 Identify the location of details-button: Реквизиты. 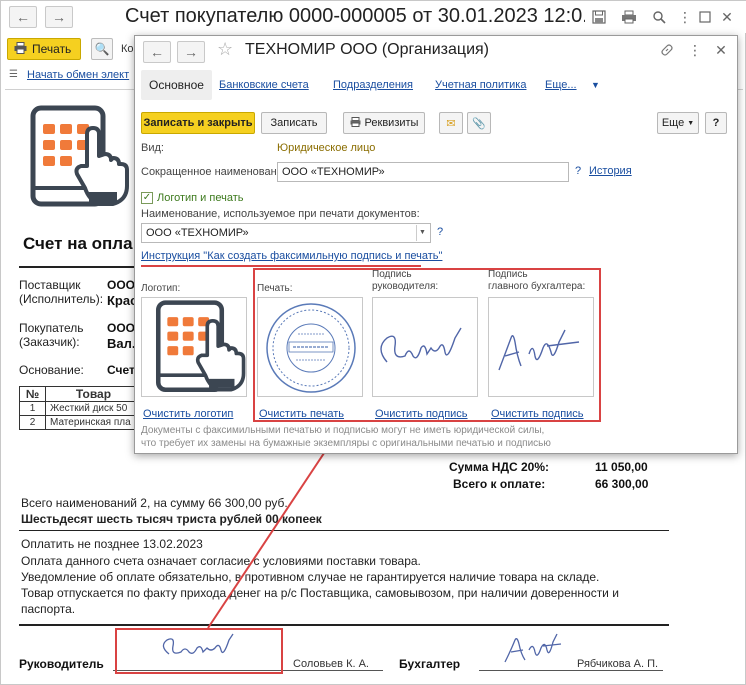
(384, 123).